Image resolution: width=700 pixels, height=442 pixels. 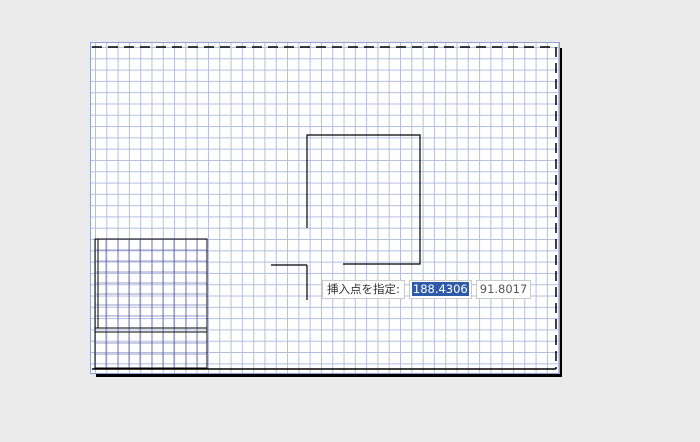 I want to click on x-coordinate-input: 188.4306, so click(x=440, y=289).